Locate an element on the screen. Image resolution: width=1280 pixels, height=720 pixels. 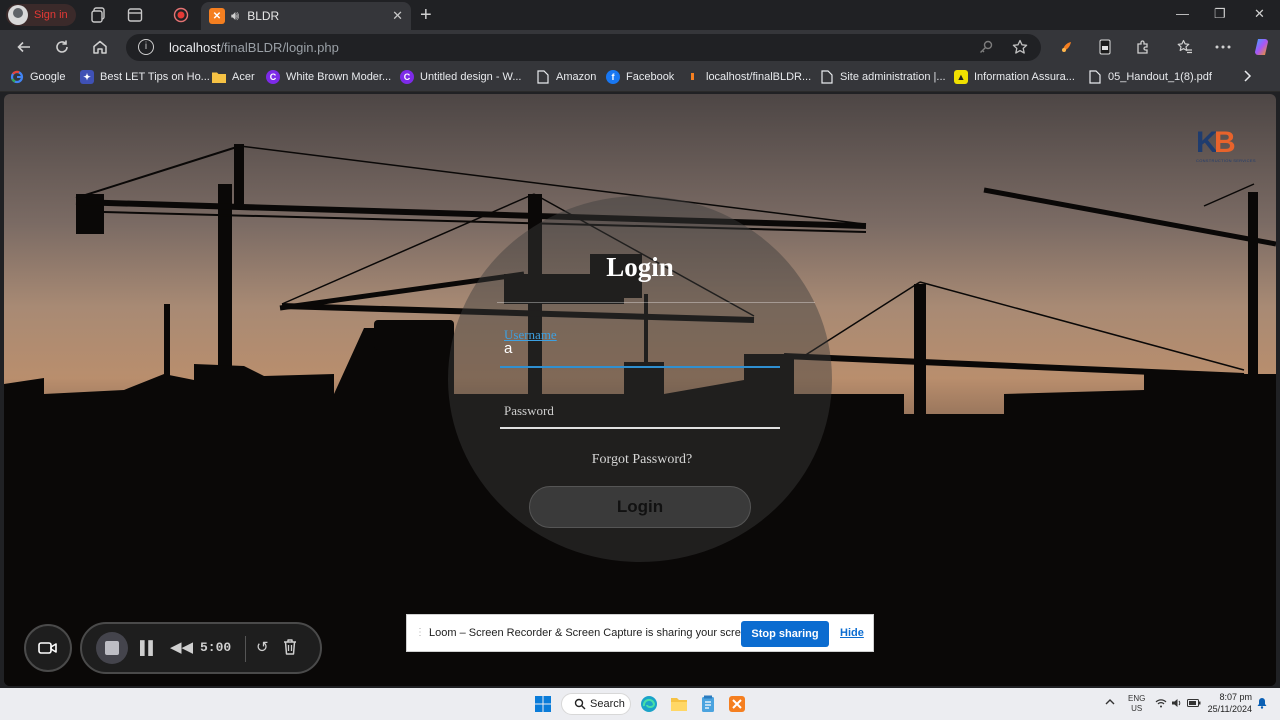
google-icon is located at coordinates (17, 77).